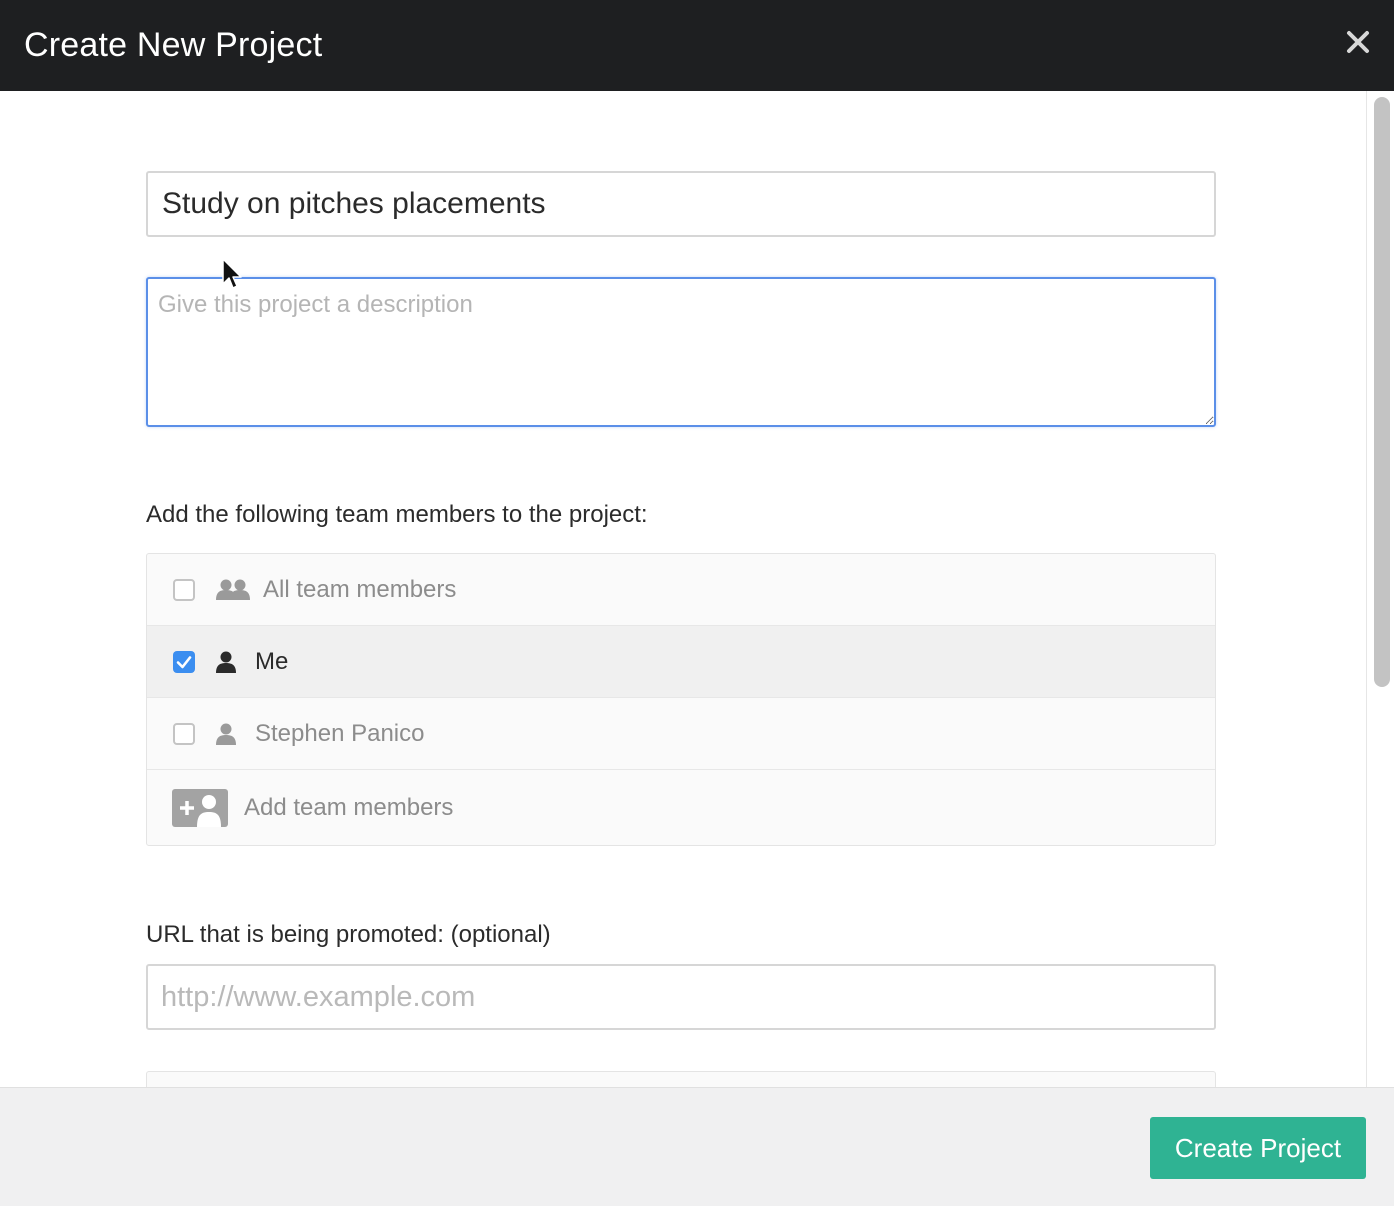 Image resolution: width=1394 pixels, height=1206 pixels. Describe the element at coordinates (681, 352) in the screenshot. I see `project-description-textarea` at that location.